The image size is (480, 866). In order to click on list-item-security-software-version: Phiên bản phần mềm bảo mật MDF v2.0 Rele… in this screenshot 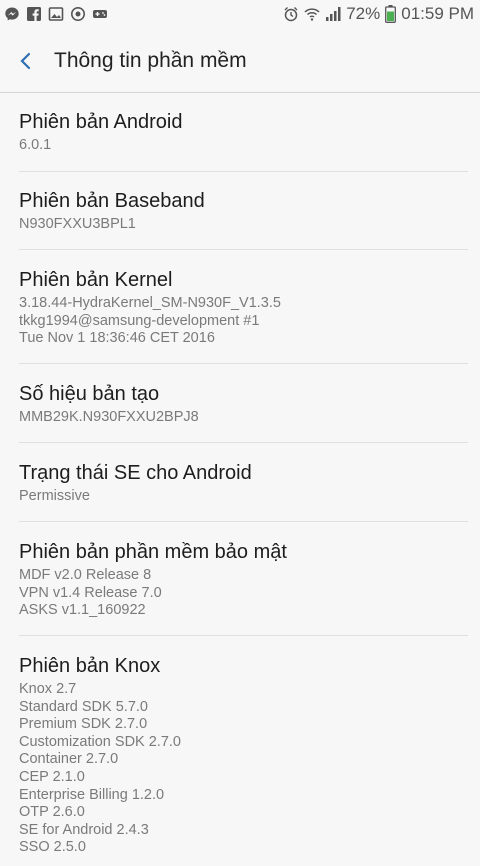, I will do `click(240, 579)`.